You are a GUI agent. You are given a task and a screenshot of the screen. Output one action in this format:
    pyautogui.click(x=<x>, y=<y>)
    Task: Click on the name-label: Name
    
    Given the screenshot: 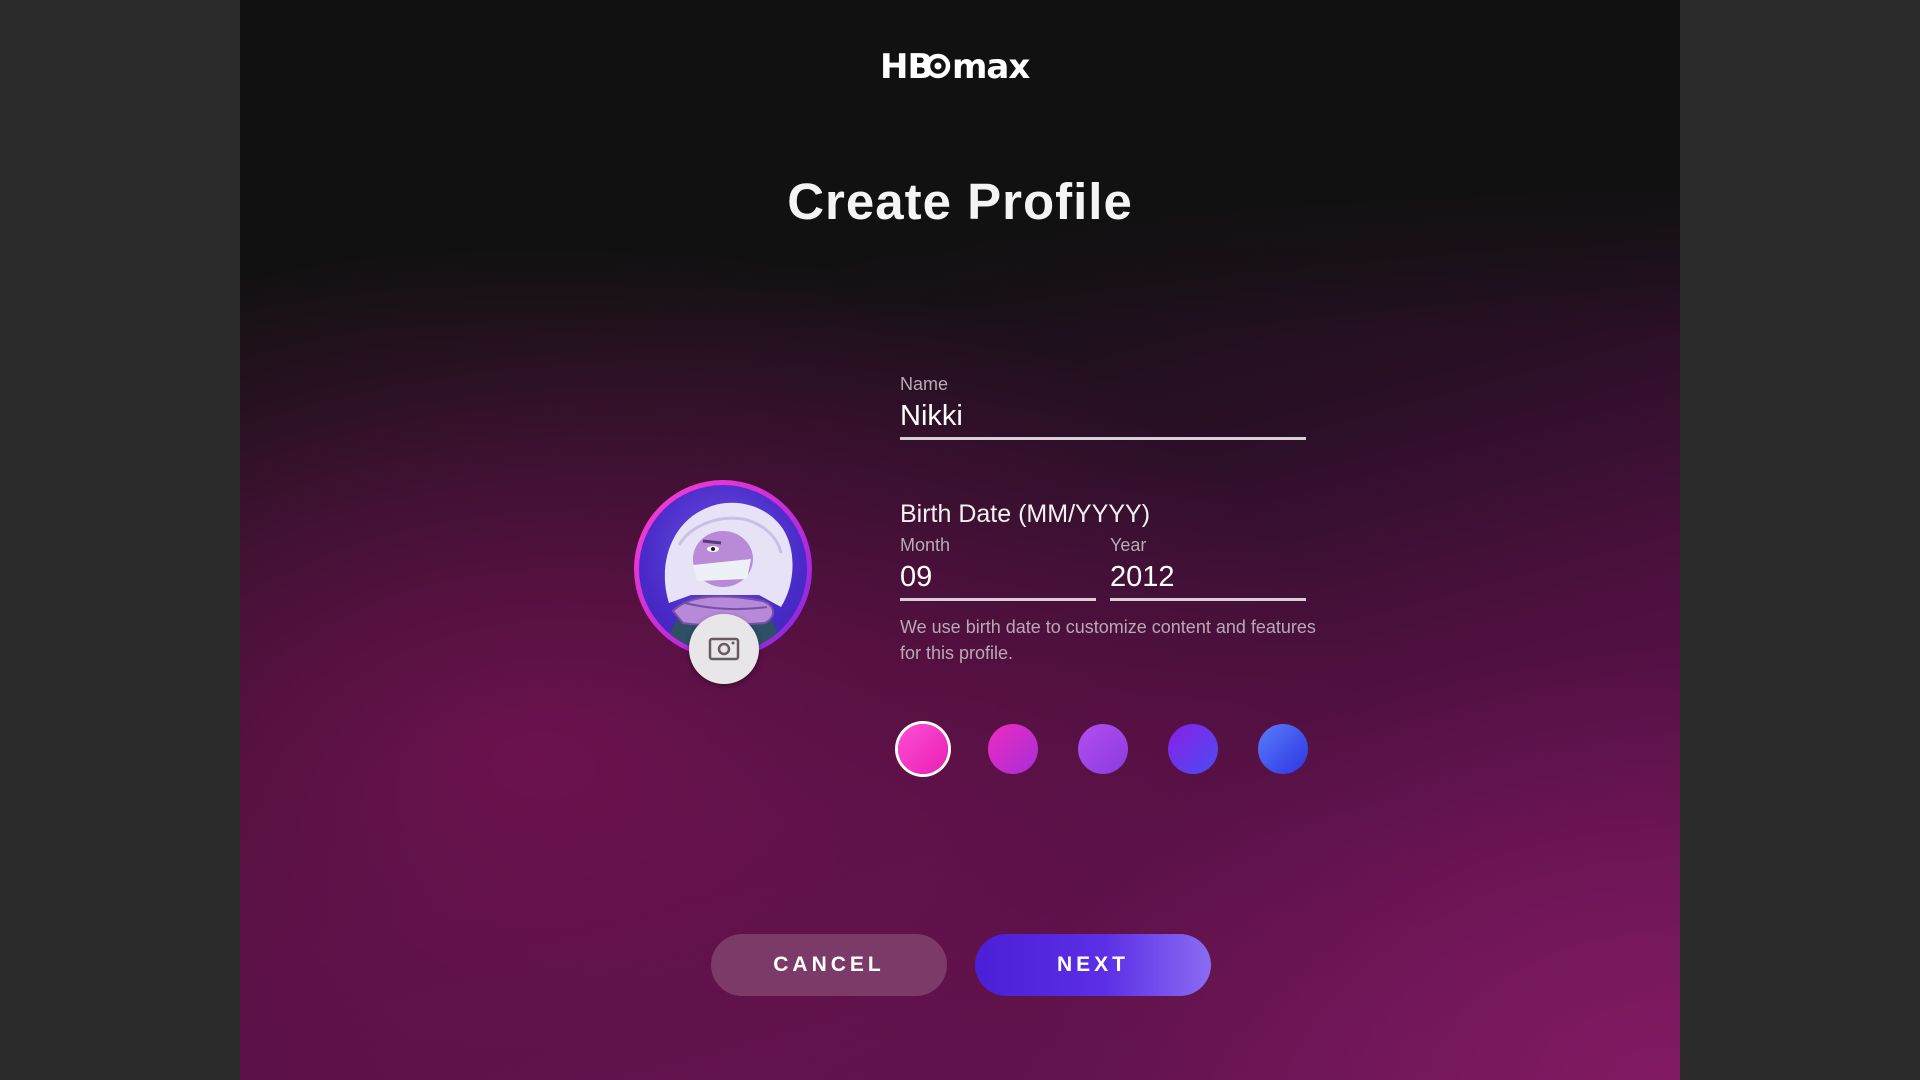 What is the action you would take?
    pyautogui.click(x=924, y=384)
    